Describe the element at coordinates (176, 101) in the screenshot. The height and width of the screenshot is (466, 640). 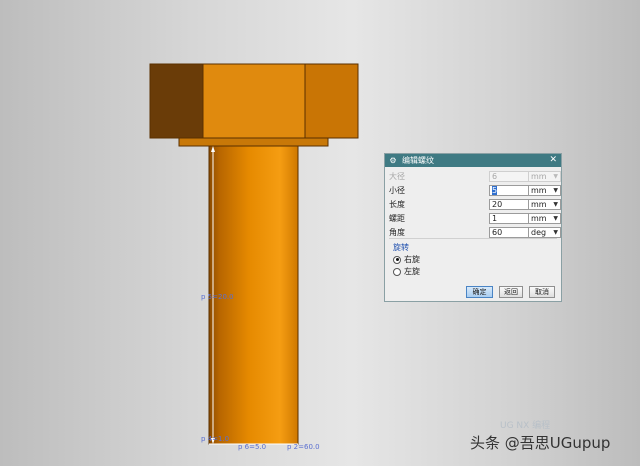
I see `head-left-face` at that location.